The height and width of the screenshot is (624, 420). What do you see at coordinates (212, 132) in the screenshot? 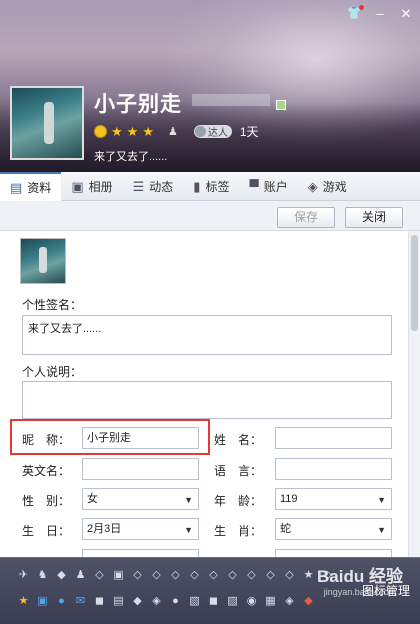
I see `daren-badge: 达人` at bounding box center [212, 132].